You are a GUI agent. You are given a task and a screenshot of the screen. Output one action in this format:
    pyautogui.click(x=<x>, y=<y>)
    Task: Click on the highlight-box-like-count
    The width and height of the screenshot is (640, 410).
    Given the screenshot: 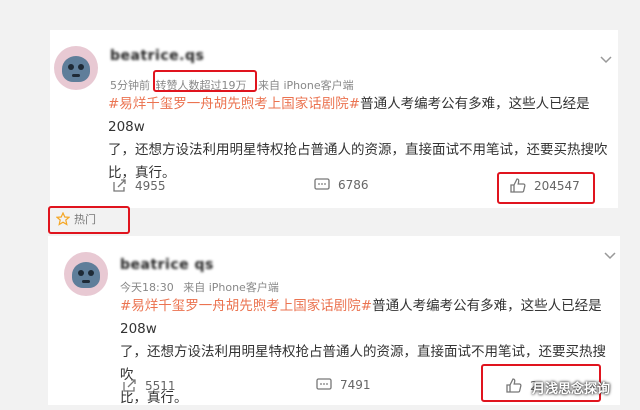 What is the action you would take?
    pyautogui.click(x=546, y=188)
    